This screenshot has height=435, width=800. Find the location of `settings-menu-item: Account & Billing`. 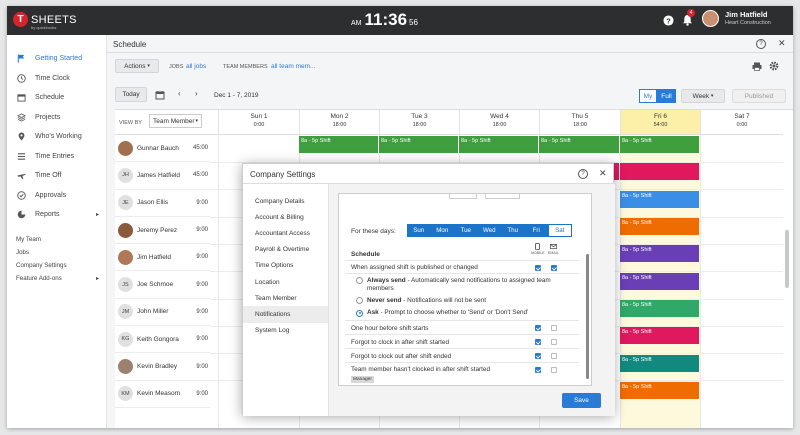

settings-menu-item: Account & Billing is located at coordinates (285, 217).